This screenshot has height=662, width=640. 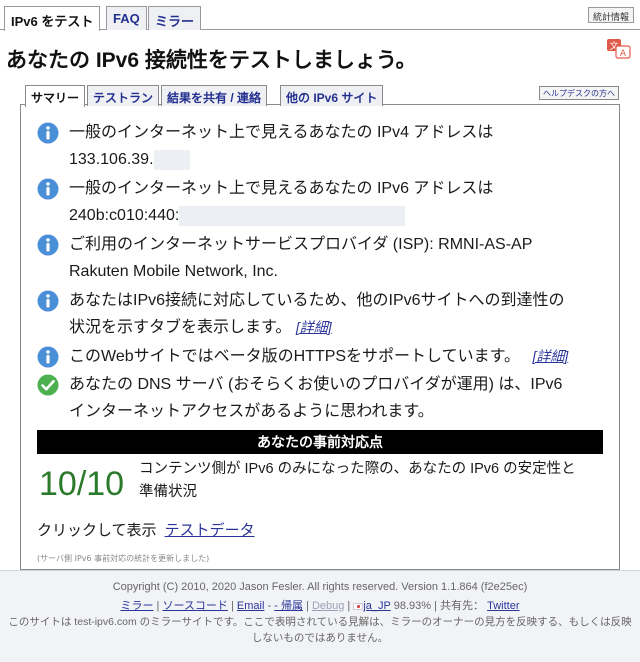 I want to click on tab-share-contact: 結果を共有 / 連絡, so click(x=214, y=95).